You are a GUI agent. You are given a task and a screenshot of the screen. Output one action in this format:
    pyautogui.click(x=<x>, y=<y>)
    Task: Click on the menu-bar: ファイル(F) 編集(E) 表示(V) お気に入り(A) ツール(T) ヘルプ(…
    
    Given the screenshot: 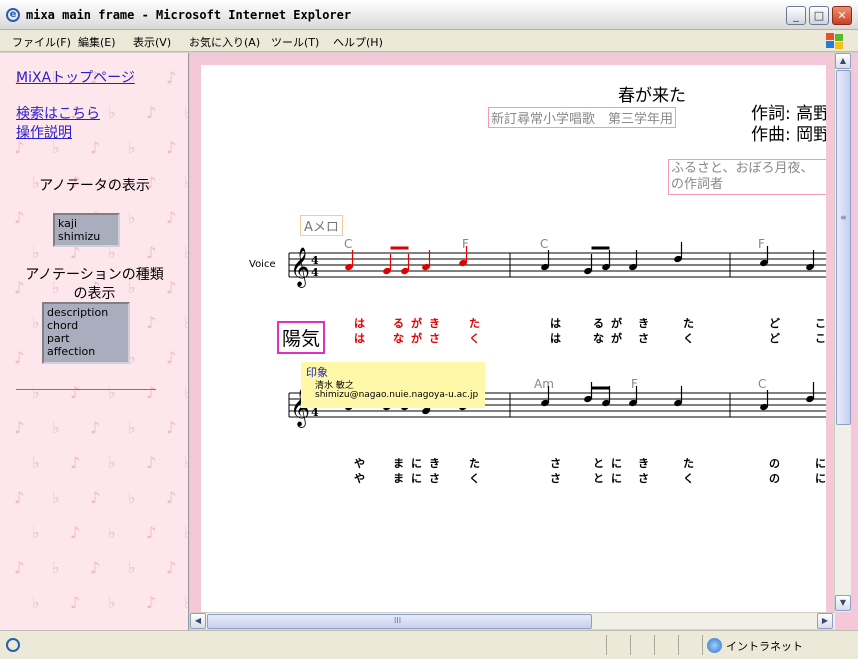 What is the action you would take?
    pyautogui.click(x=429, y=41)
    